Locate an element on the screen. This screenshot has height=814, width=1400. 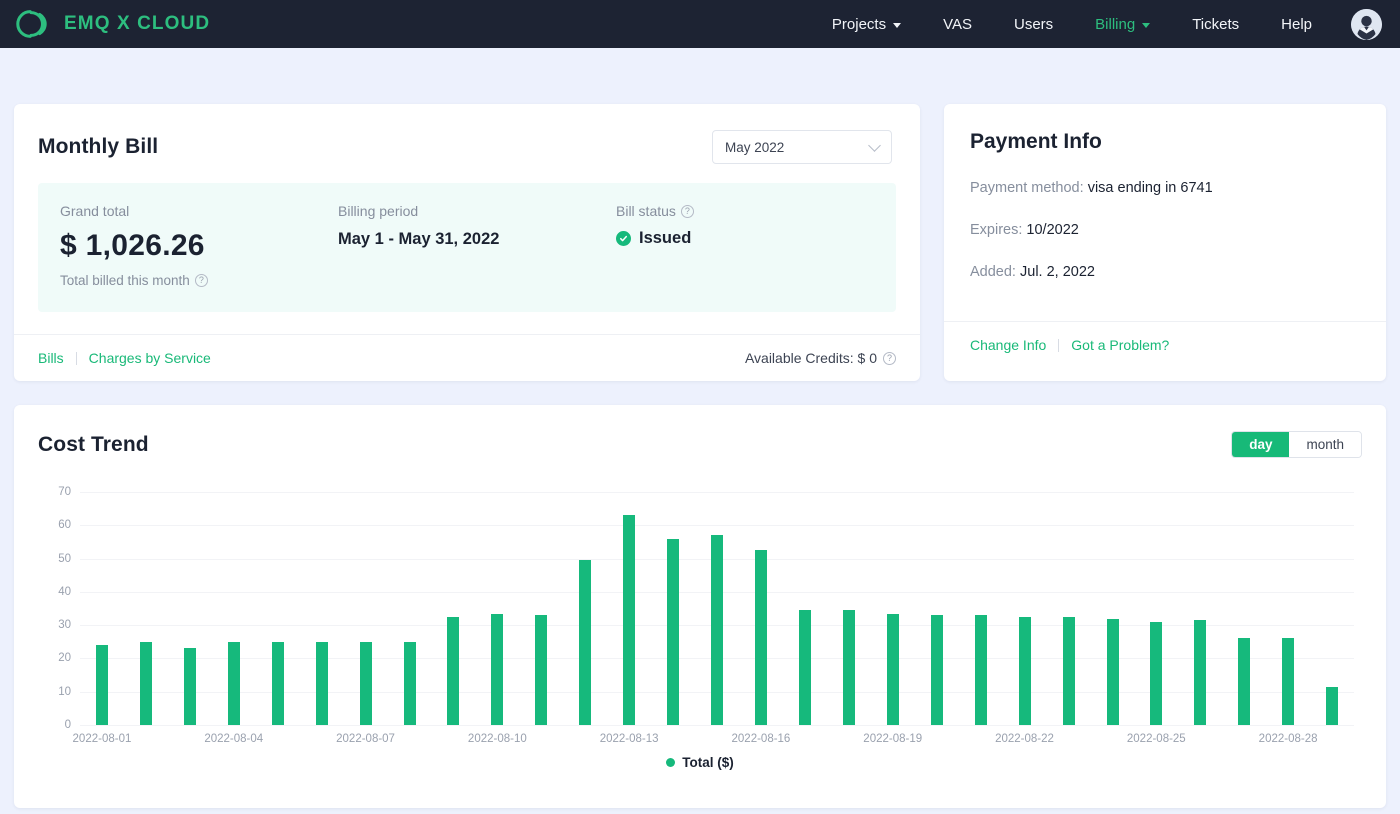
got-a-problem-link: Got a Problem? is located at coordinates (1120, 345).